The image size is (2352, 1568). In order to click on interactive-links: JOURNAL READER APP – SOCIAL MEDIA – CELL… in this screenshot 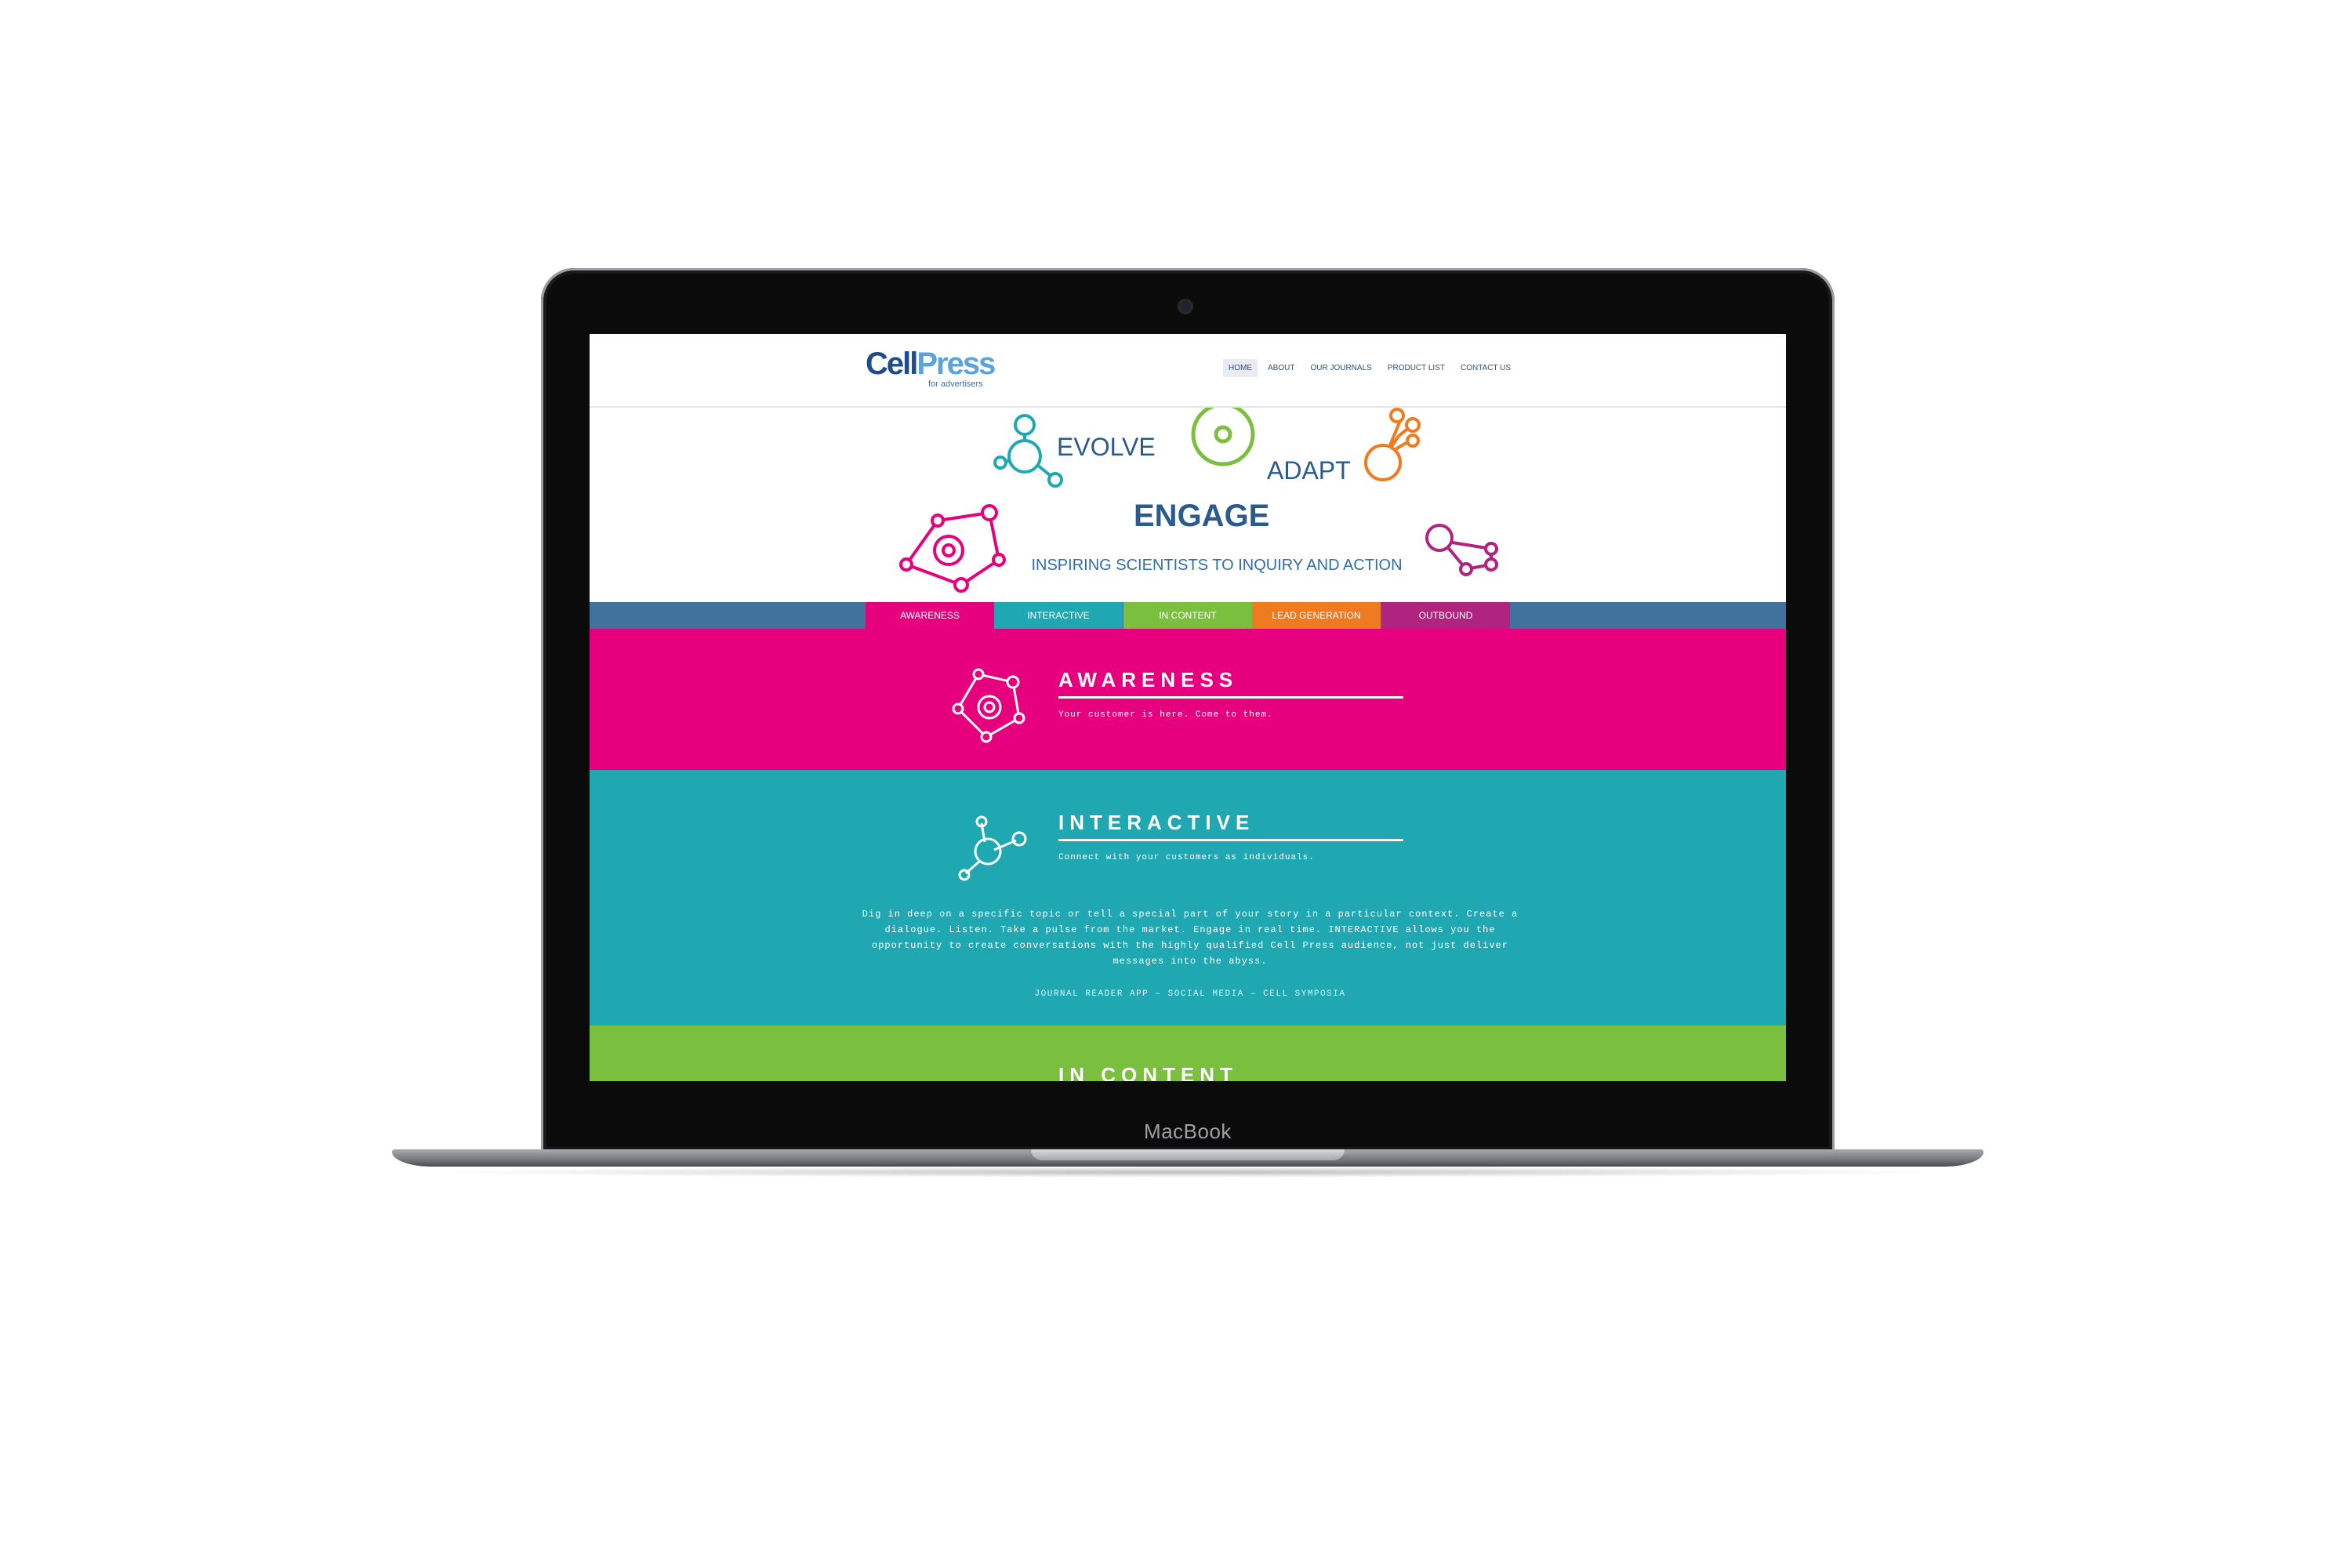, I will do `click(1190, 994)`.